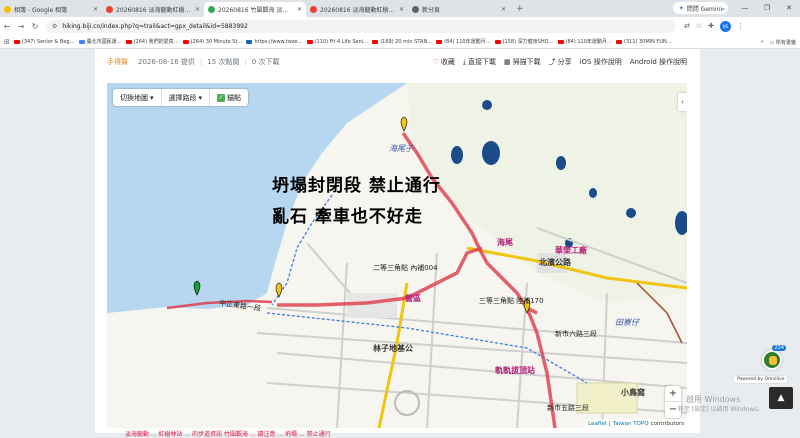 This screenshot has height=438, width=800. I want to click on share-button: ⤴ 分享, so click(560, 62).